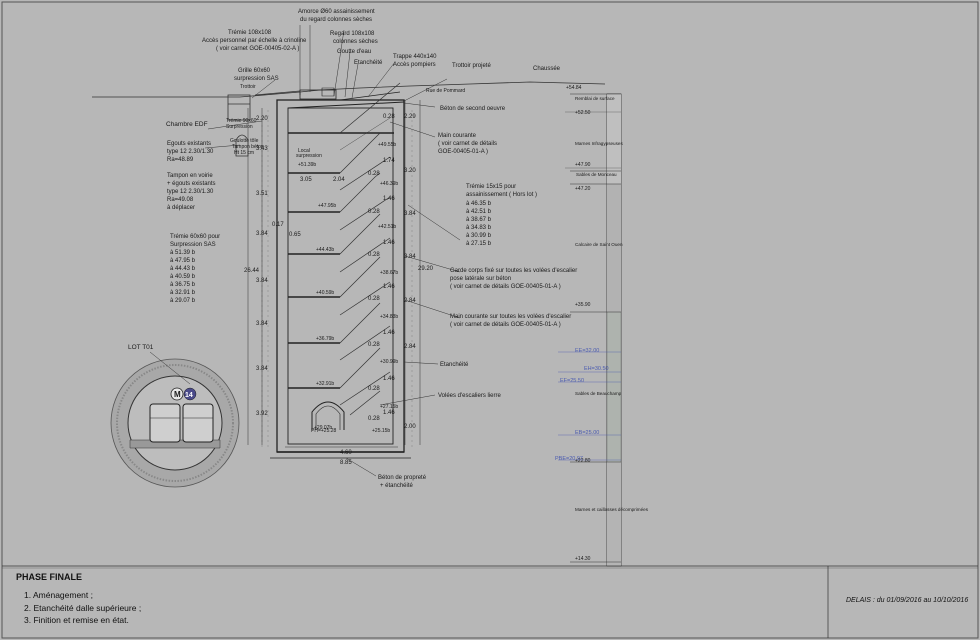 The width and height of the screenshot is (980, 640). I want to click on tremie15-line4: à 42.51 b, so click(479, 212).